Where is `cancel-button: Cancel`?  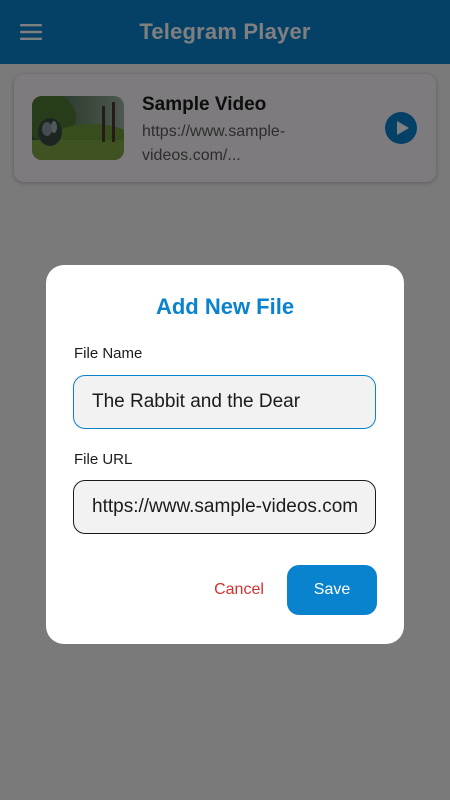
cancel-button: Cancel is located at coordinates (239, 590).